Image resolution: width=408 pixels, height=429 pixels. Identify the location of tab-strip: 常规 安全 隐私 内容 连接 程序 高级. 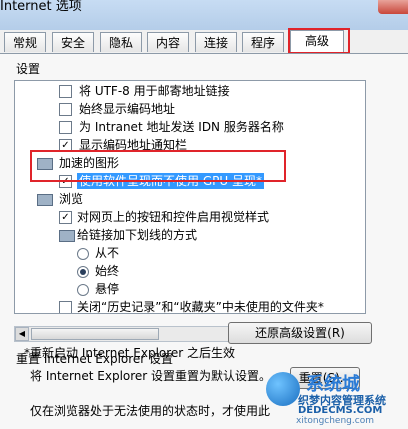
(204, 42).